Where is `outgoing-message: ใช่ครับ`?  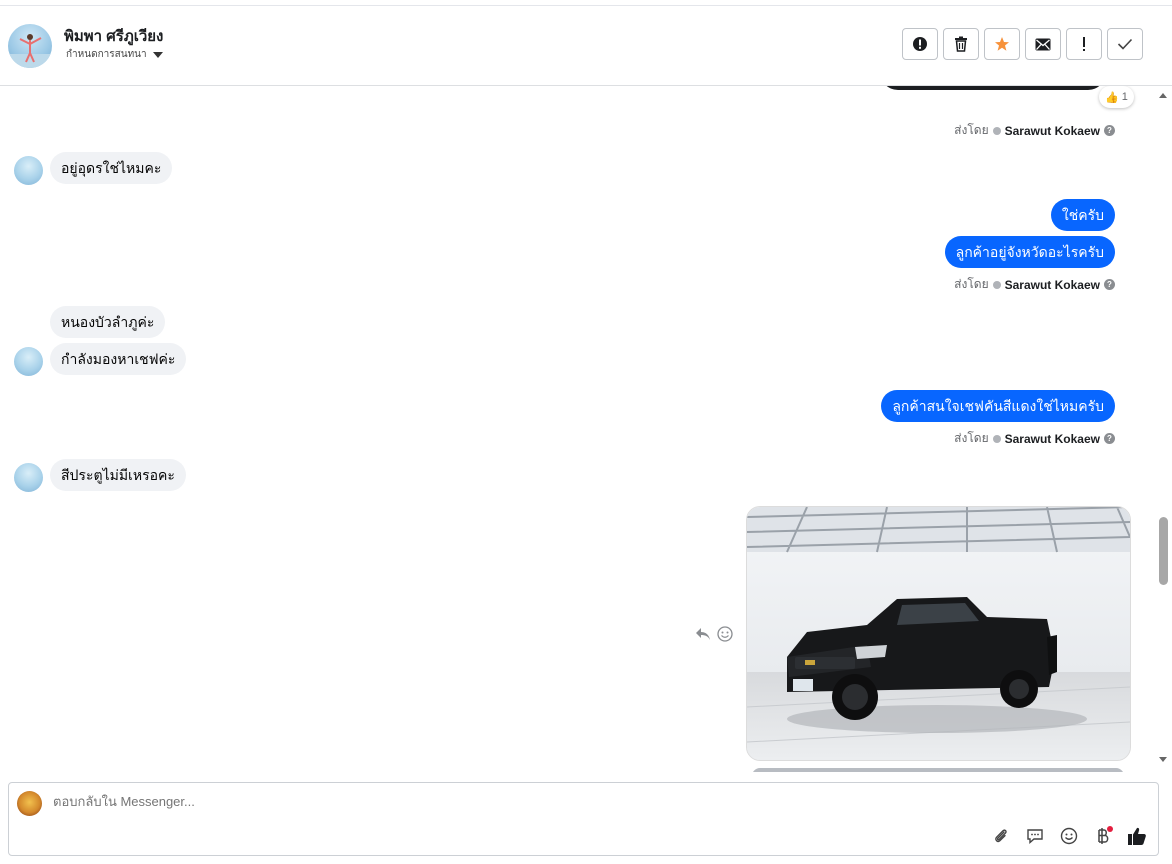
outgoing-message: ใช่ครับ is located at coordinates (1082, 215).